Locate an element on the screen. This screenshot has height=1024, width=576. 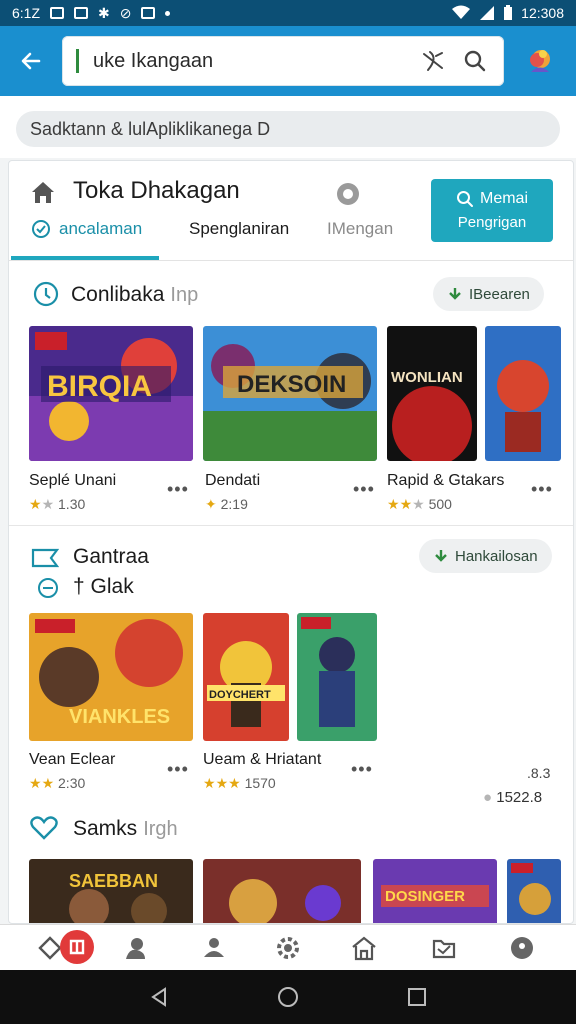
game-cover-art: WONLIAN is located at coordinates (432, 393).